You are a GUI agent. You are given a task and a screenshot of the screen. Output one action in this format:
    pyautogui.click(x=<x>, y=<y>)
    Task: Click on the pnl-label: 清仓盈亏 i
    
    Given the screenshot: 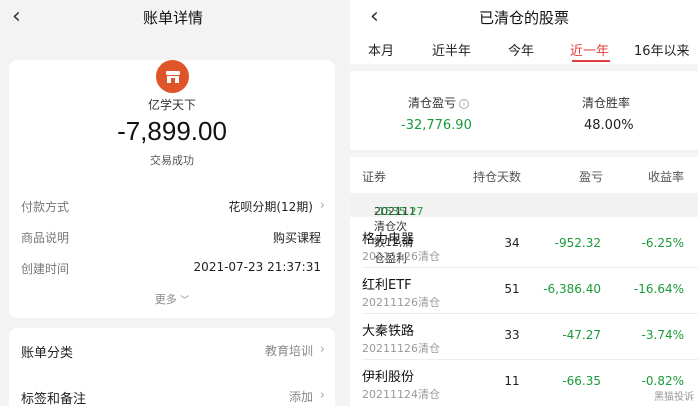 What is the action you would take?
    pyautogui.click(x=439, y=102)
    